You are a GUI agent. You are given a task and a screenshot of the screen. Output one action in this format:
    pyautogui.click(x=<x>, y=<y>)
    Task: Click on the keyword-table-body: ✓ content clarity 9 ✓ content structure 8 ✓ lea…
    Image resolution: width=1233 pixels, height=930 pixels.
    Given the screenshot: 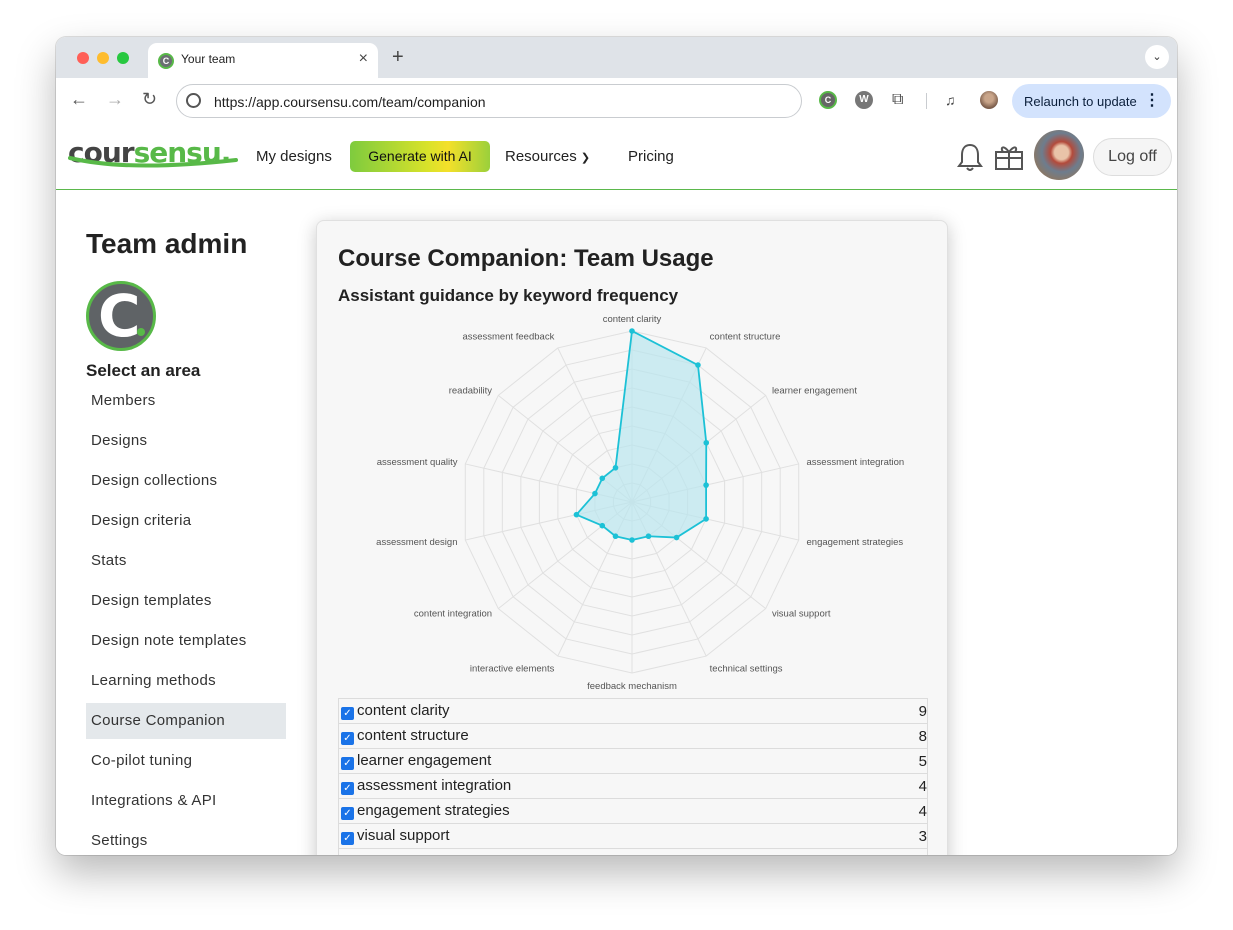 What is the action you would take?
    pyautogui.click(x=633, y=776)
    